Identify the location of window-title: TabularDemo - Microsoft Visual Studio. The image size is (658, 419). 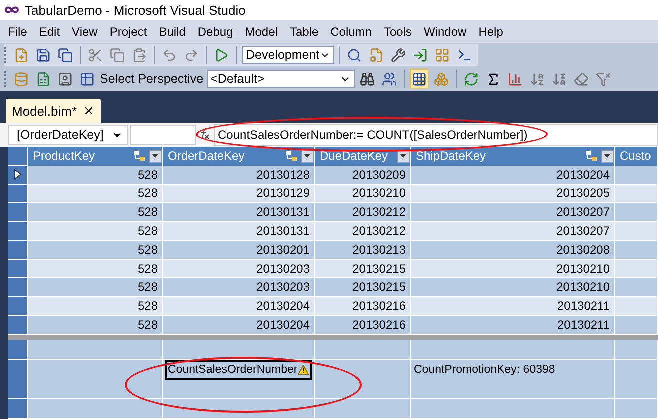
(135, 10).